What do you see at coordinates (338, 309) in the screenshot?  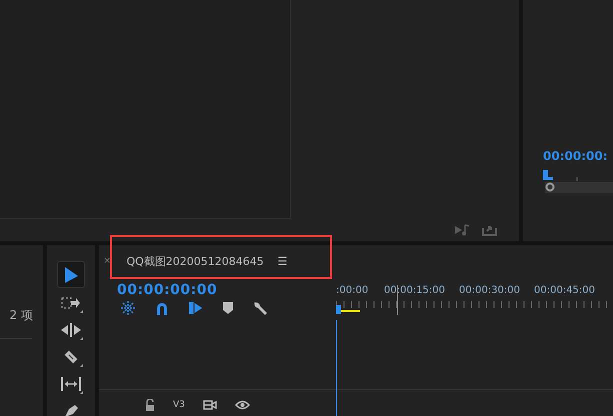 I see `playhead-handle` at bounding box center [338, 309].